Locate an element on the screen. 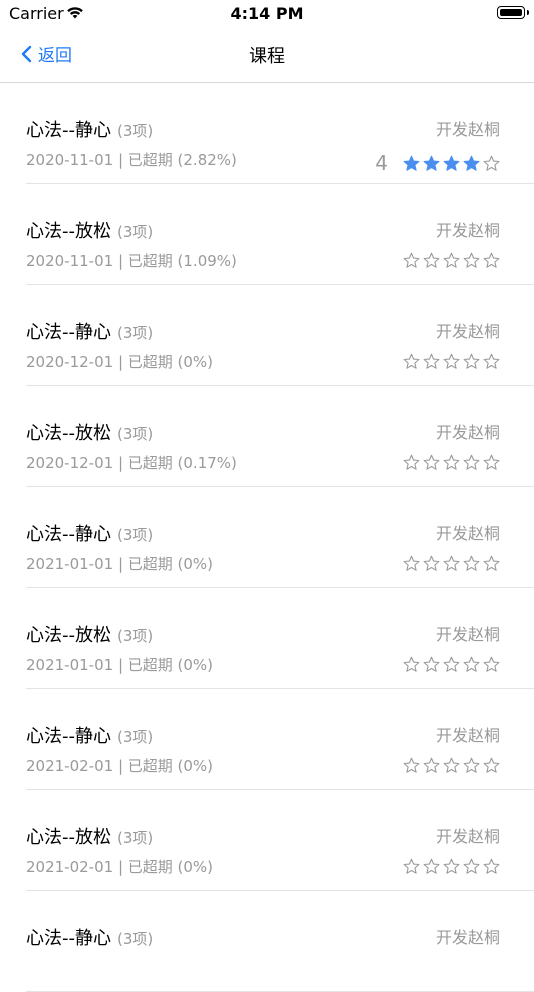 The width and height of the screenshot is (534, 992). course-row: 心法--静心 (3项) 2020-12-01 | 已超期 (0%) 开发赵桐 is located at coordinates (267, 335).